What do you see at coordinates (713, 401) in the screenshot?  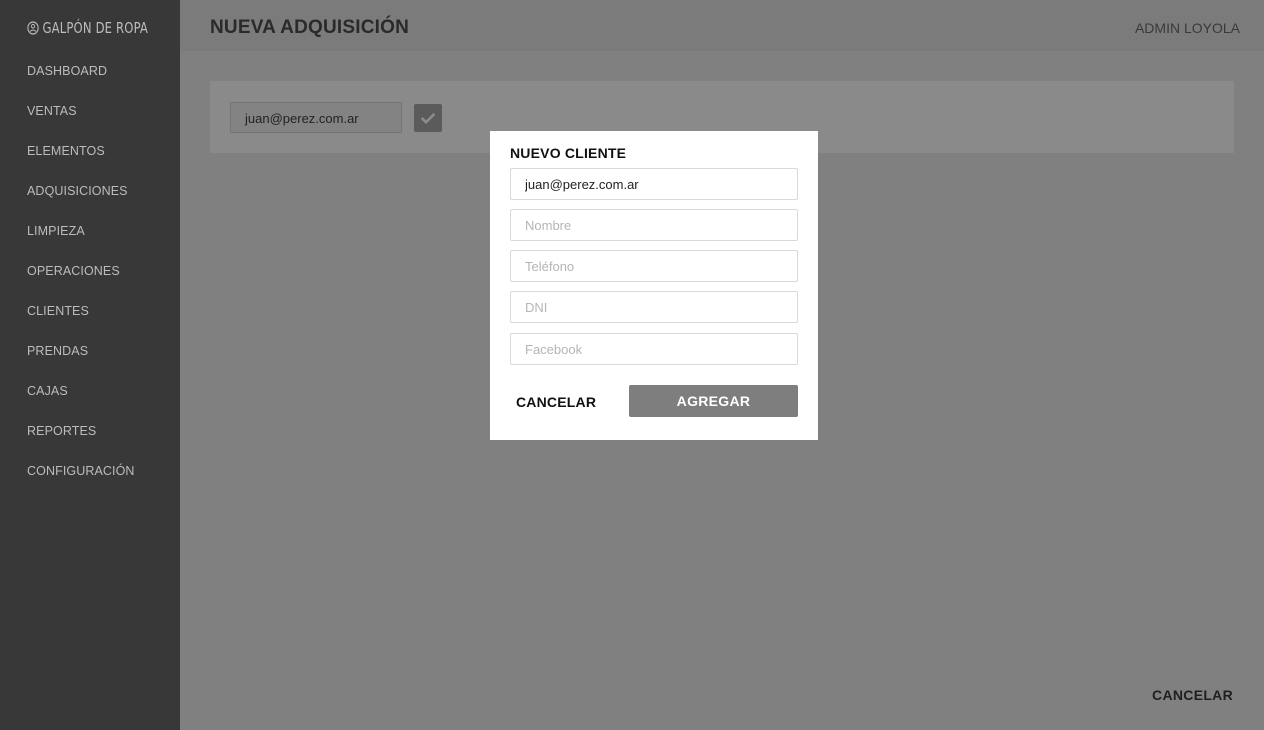 I see `add-client-button: AGREGAR` at bounding box center [713, 401].